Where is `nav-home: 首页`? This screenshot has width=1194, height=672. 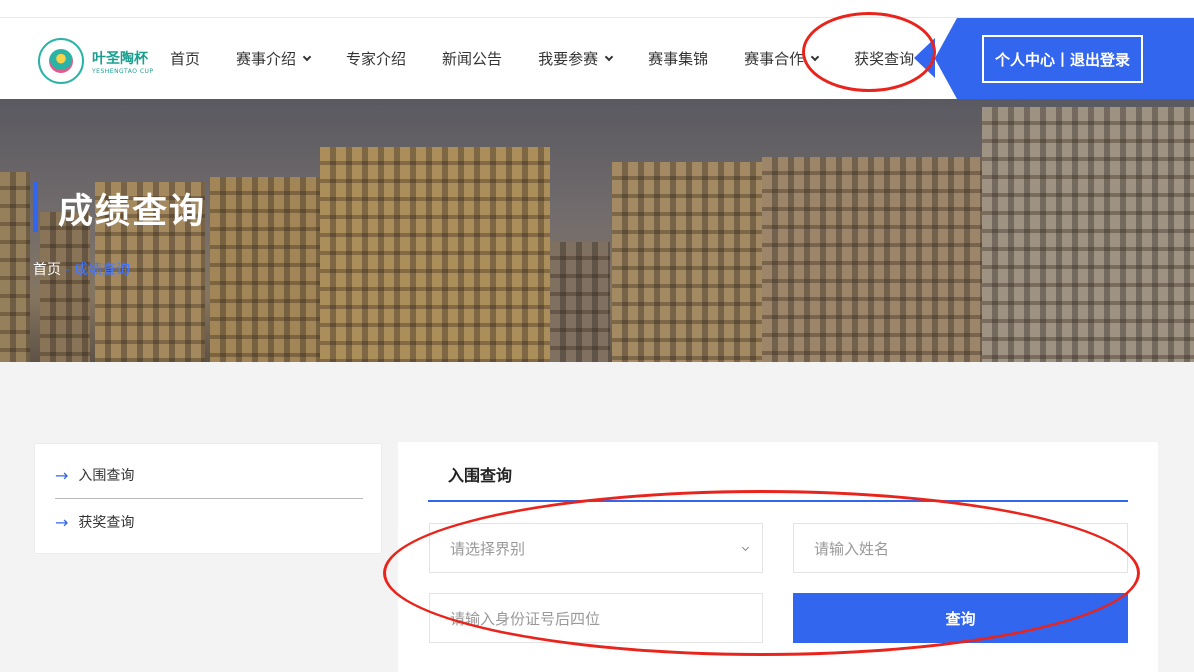 nav-home: 首页 is located at coordinates (185, 58).